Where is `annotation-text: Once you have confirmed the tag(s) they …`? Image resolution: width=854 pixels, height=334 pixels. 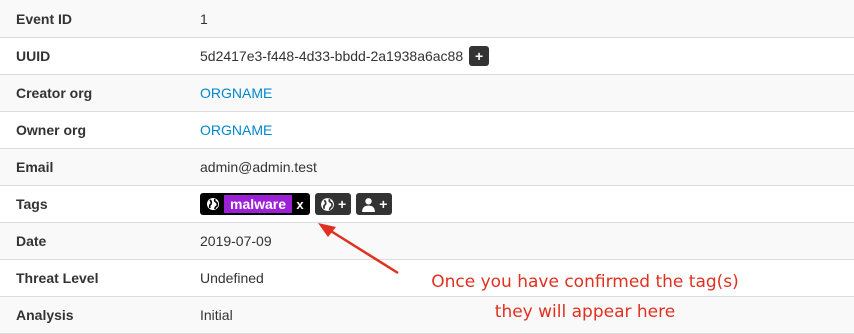
annotation-text: Once you have confirmed the tag(s) they … is located at coordinates (585, 297).